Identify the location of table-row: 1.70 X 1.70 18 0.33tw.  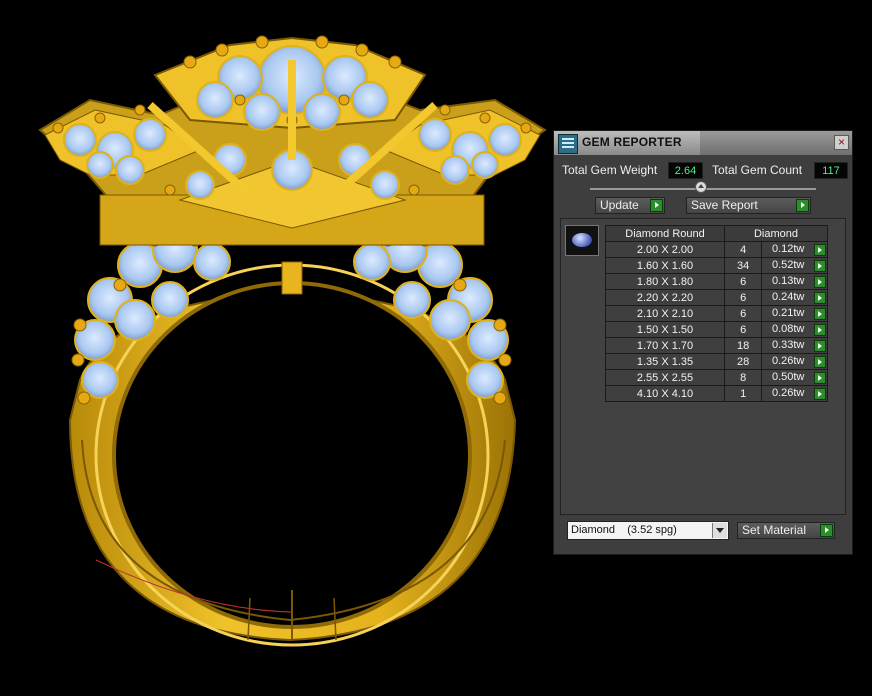
(716, 345).